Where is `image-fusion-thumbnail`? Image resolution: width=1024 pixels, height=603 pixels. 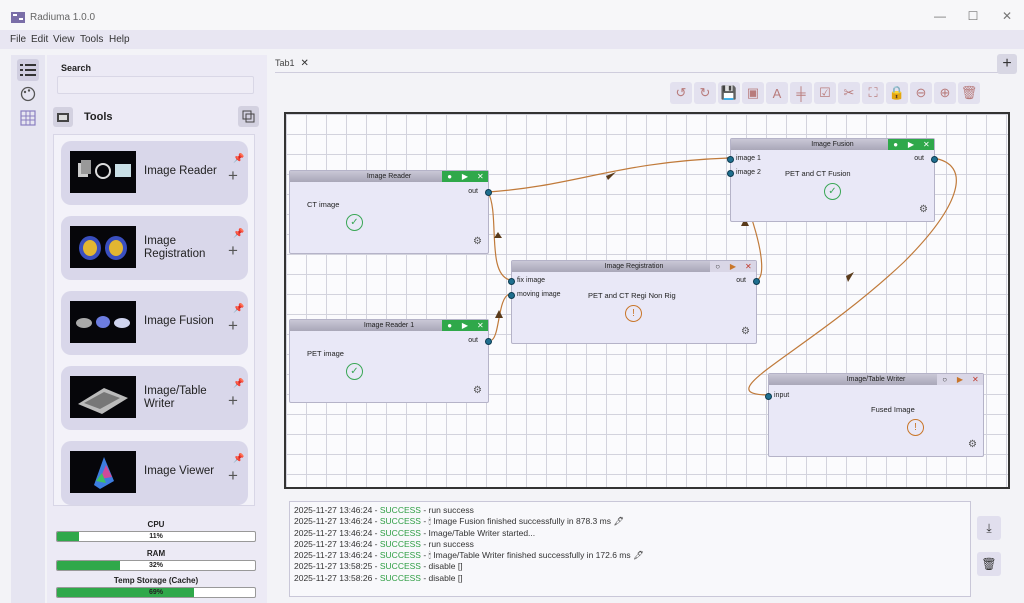 image-fusion-thumbnail is located at coordinates (103, 322).